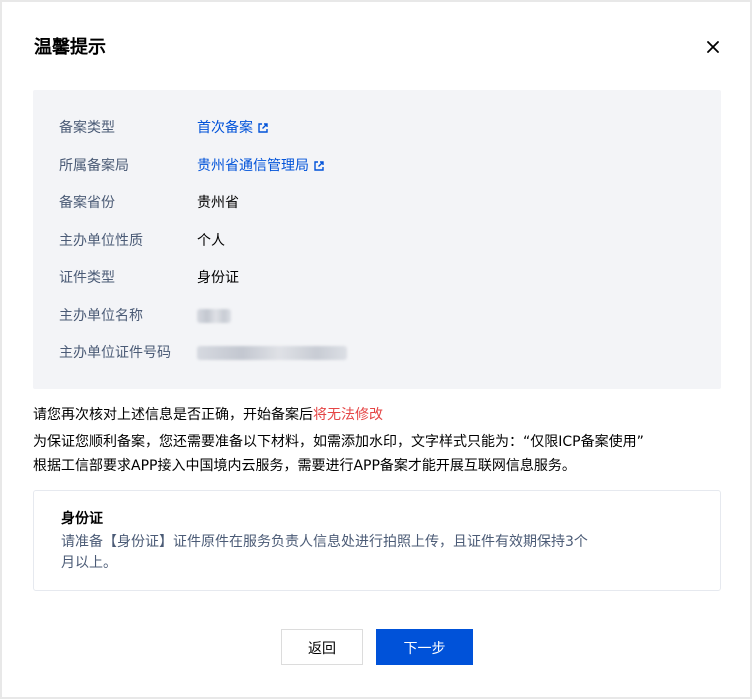 Image resolution: width=752 pixels, height=699 pixels. I want to click on info-value: 贵州省通信管理局, so click(253, 166).